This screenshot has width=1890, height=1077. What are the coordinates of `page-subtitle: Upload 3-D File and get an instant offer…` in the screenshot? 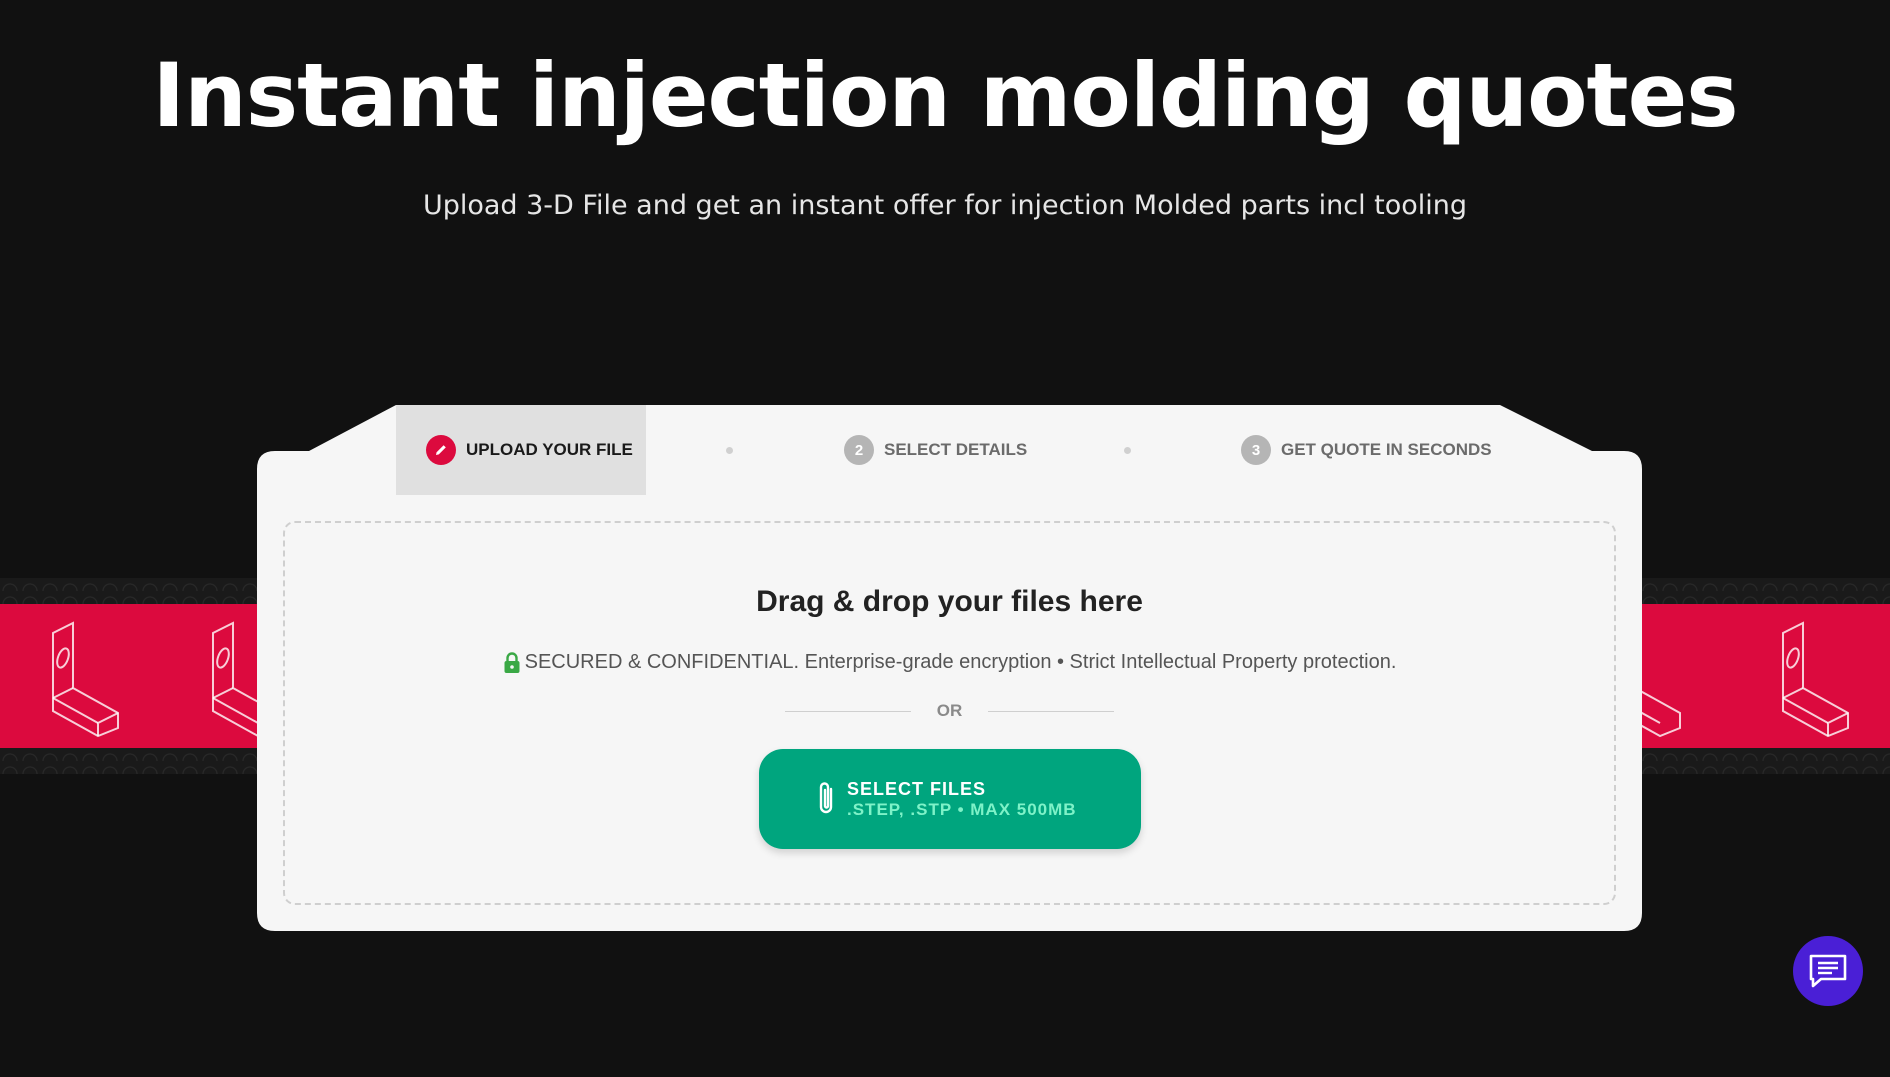 It's located at (945, 205).